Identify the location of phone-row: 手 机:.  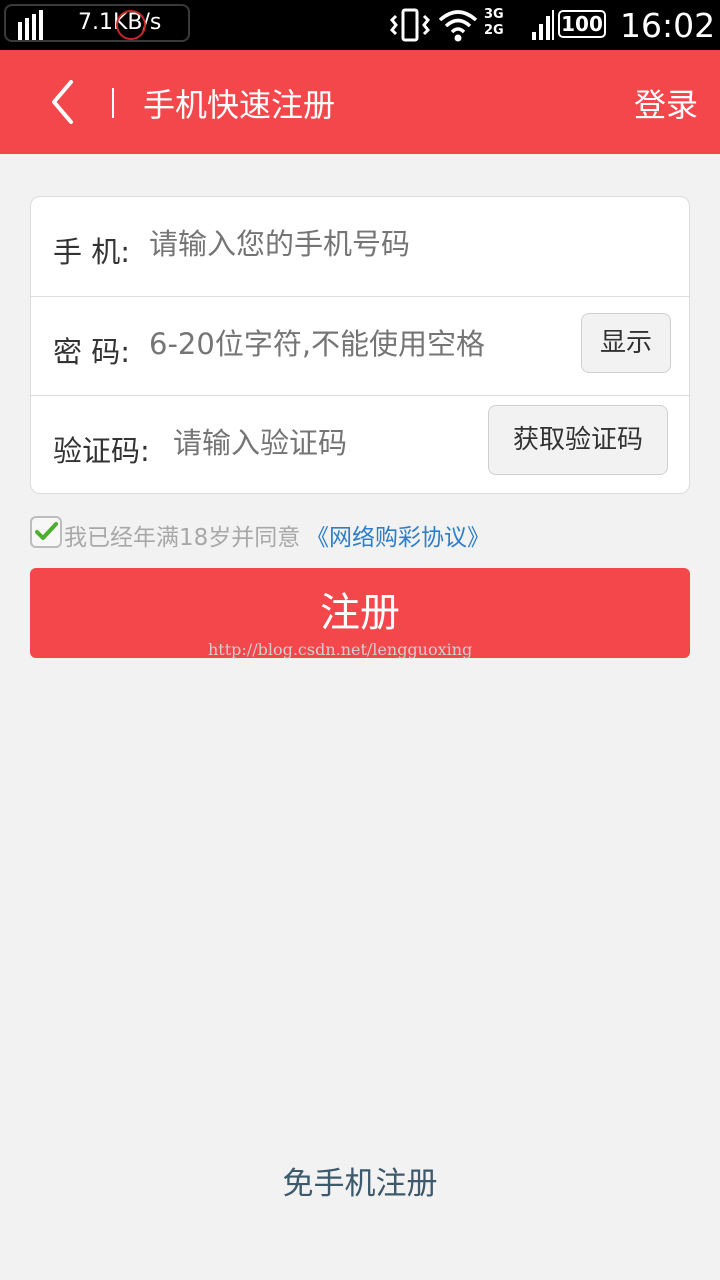
(360, 246).